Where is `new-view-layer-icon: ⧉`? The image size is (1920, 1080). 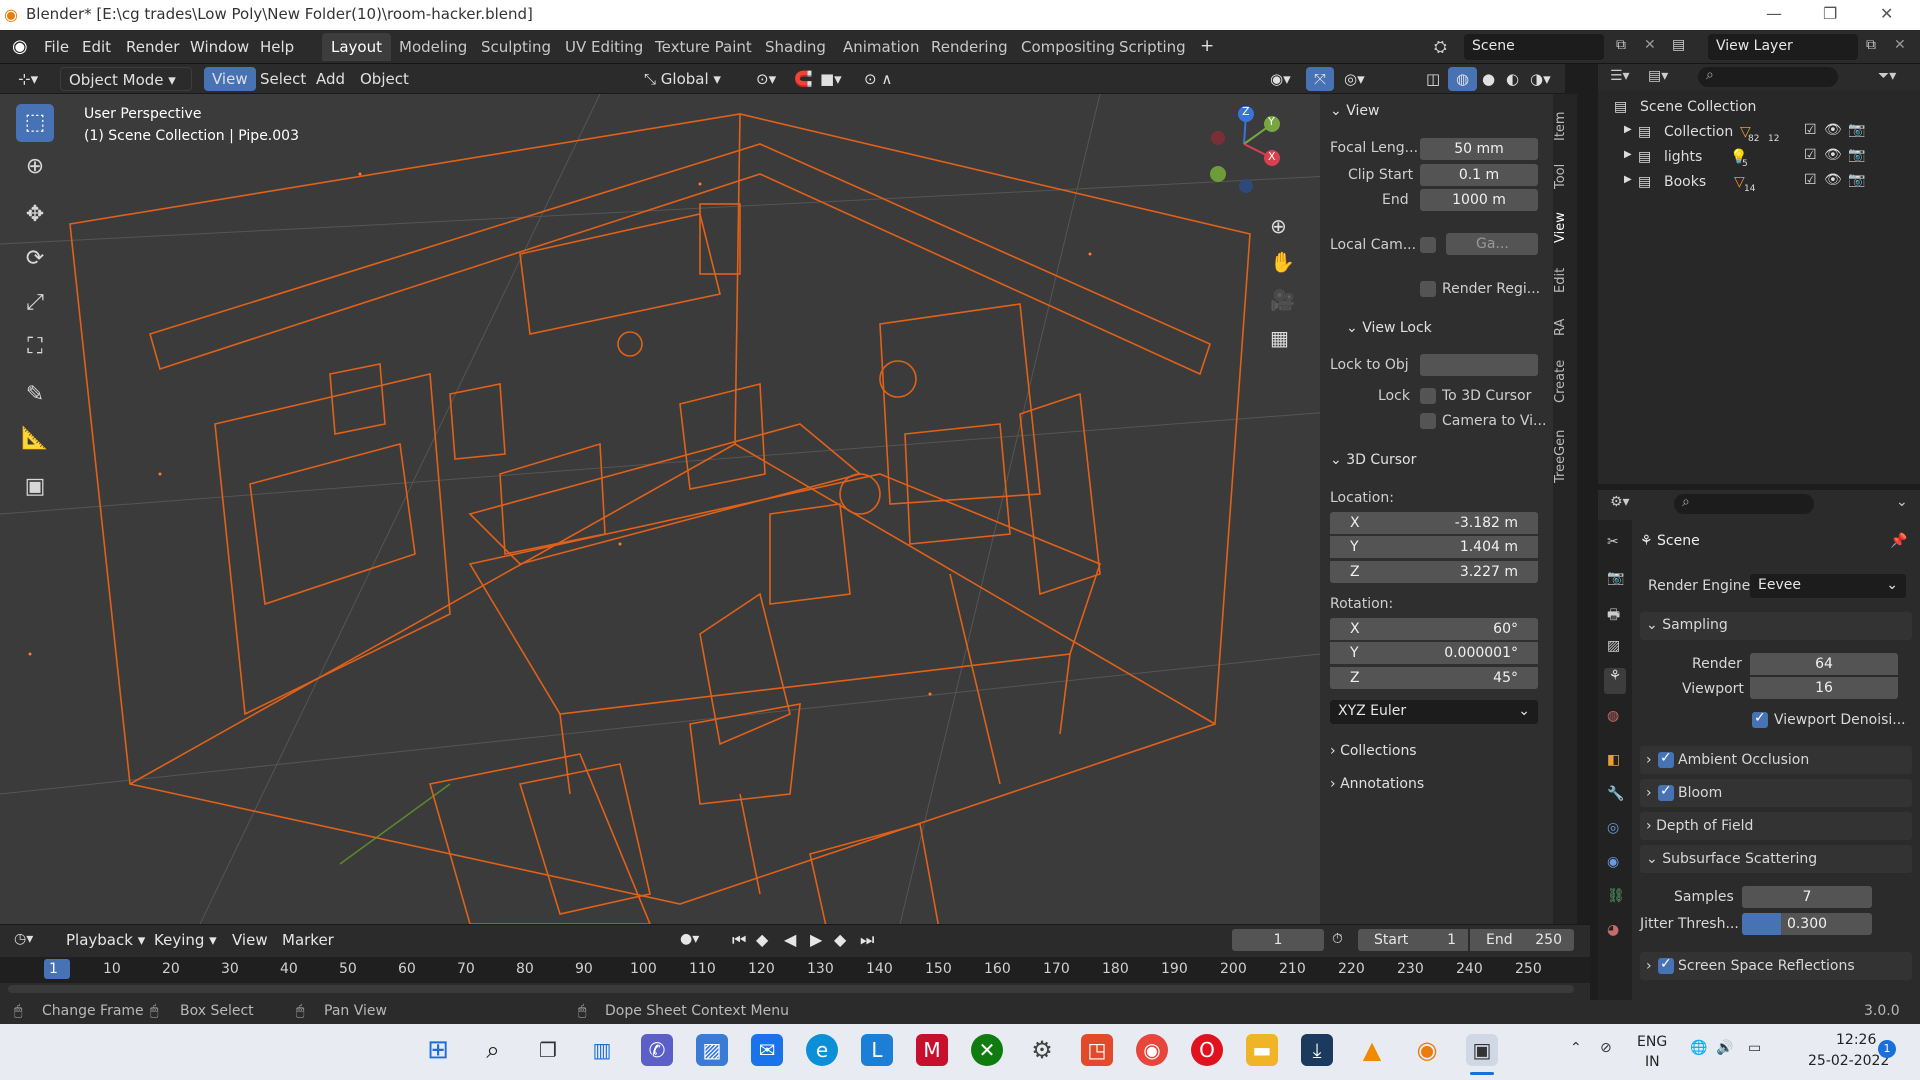 new-view-layer-icon: ⧉ is located at coordinates (1871, 45).